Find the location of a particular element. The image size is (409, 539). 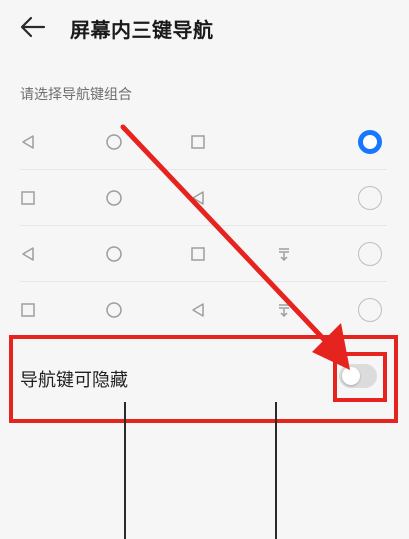

header-bar: 屏幕内三键导航 is located at coordinates (204, 29).